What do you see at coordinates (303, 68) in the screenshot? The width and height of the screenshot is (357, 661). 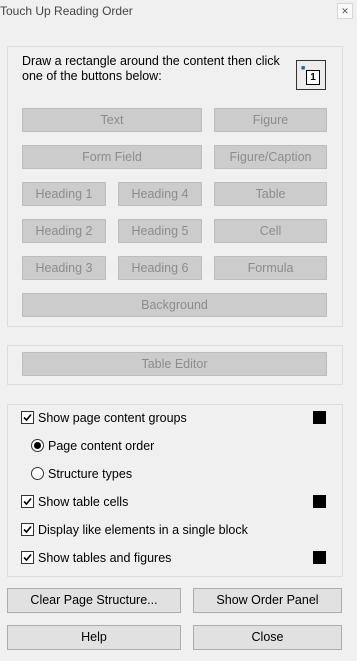 I see `marker-icon: ■` at bounding box center [303, 68].